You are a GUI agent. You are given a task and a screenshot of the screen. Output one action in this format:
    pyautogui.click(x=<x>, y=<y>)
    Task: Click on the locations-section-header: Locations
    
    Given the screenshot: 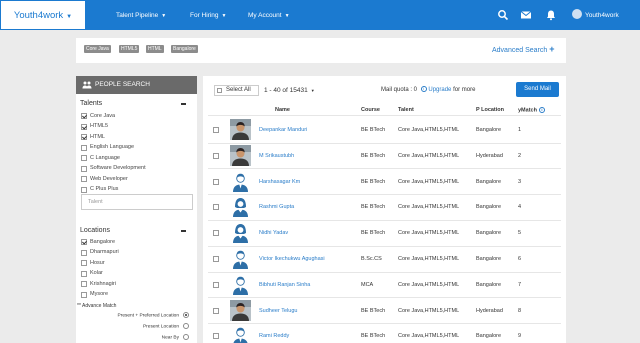 What is the action you would take?
    pyautogui.click(x=136, y=232)
    